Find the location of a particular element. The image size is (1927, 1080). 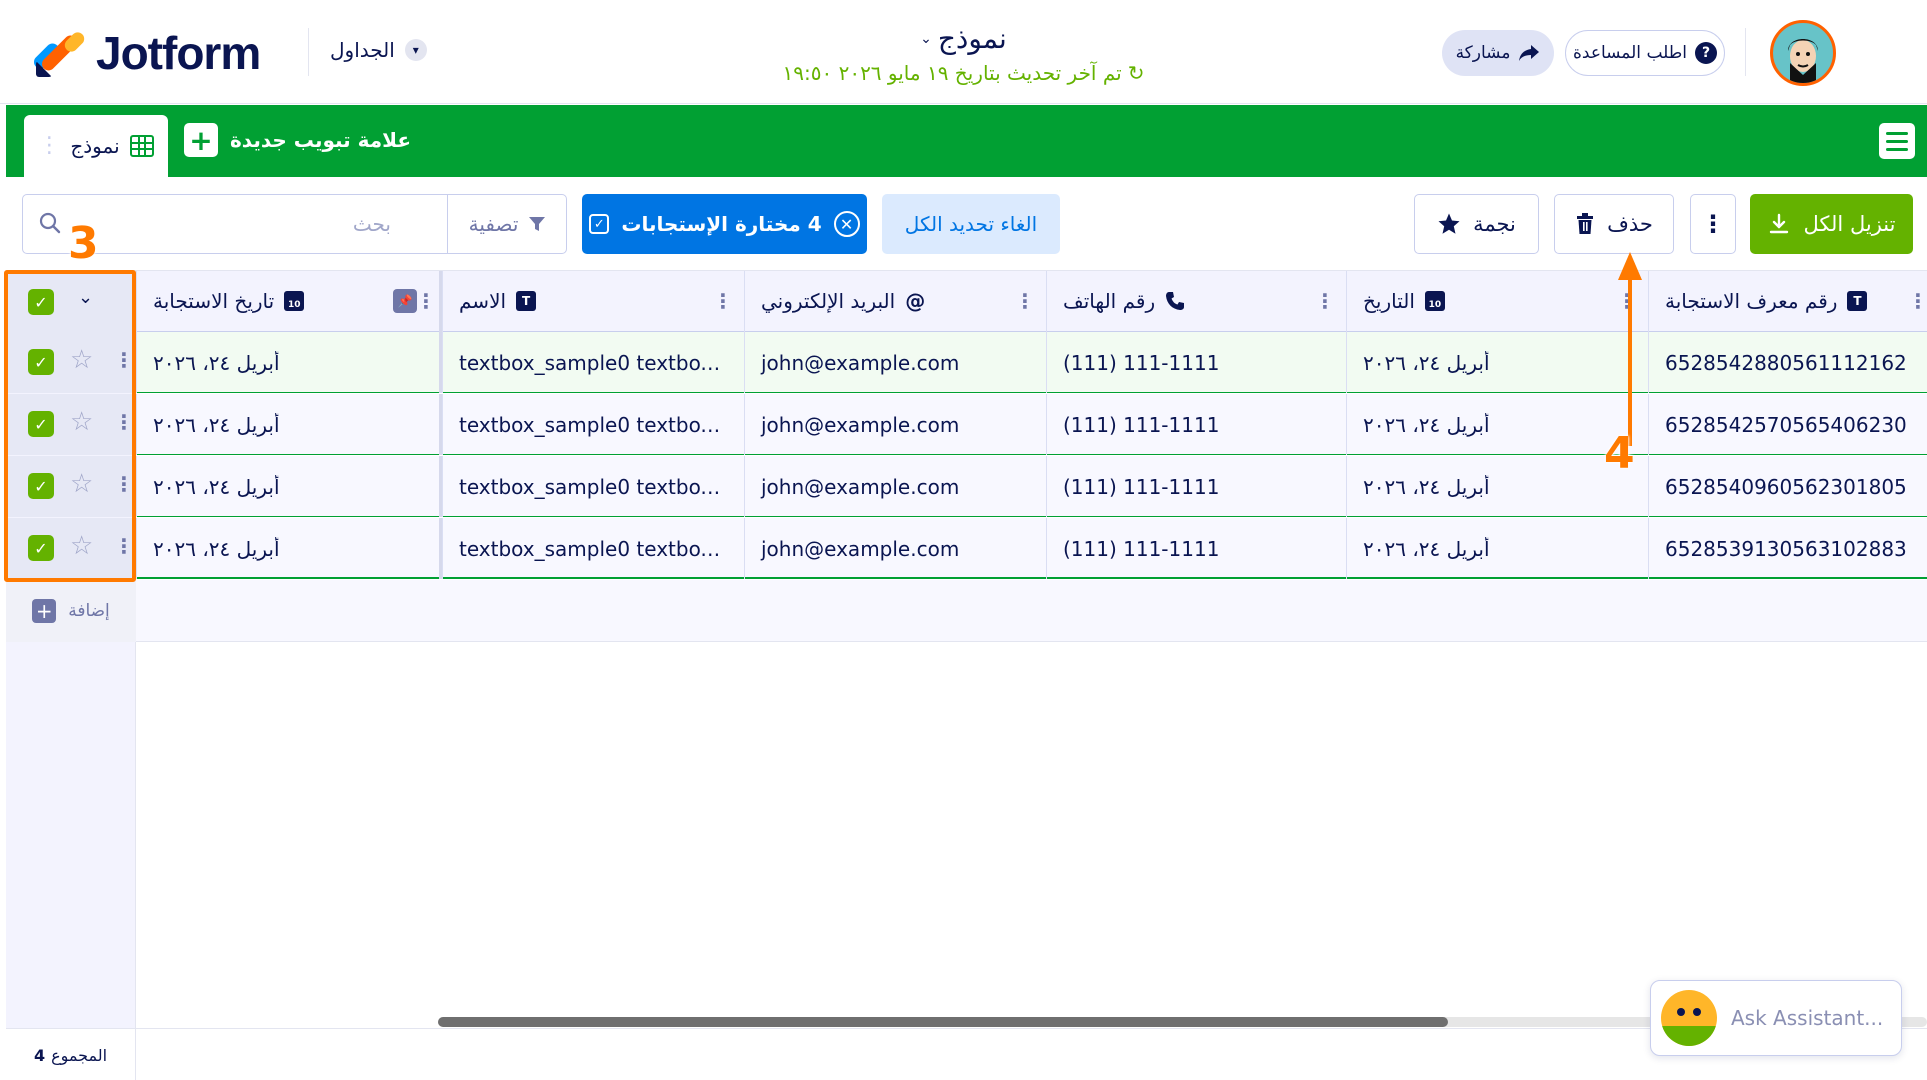

clear-selection-icon: ✕ is located at coordinates (846, 224).